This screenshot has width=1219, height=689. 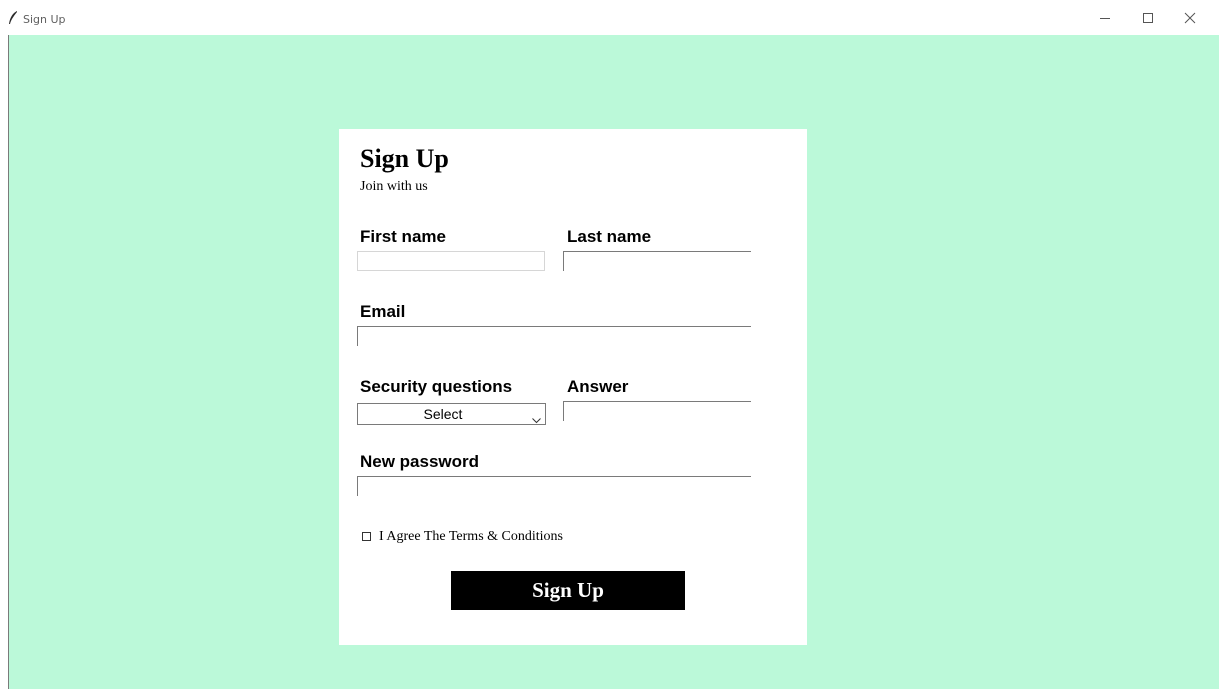 I want to click on maximize-button, so click(x=1148, y=18).